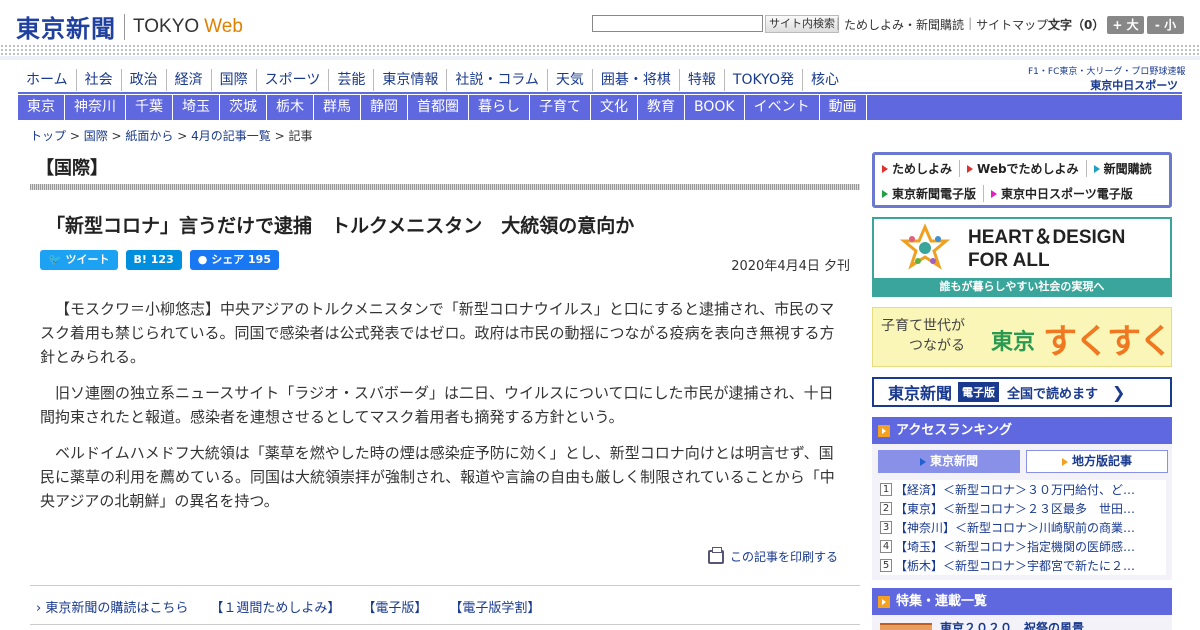 This screenshot has height=630, width=1200. I want to click on breadcrumb-international: 国際, so click(96, 136).